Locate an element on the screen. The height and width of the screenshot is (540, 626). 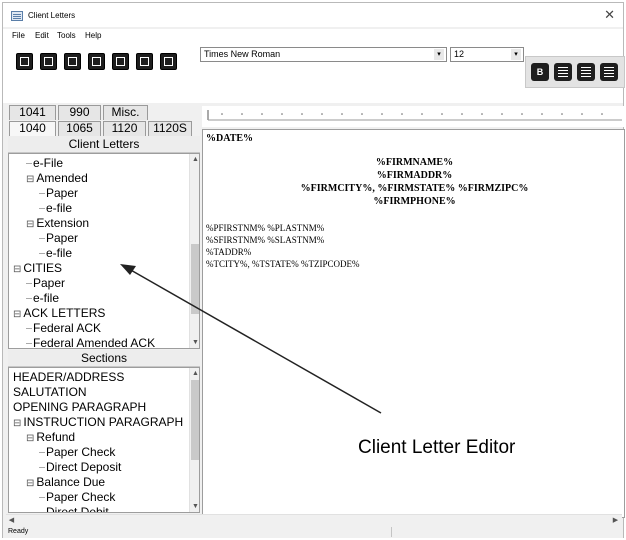
status-bar: Ready is located at coordinates (313, 532).